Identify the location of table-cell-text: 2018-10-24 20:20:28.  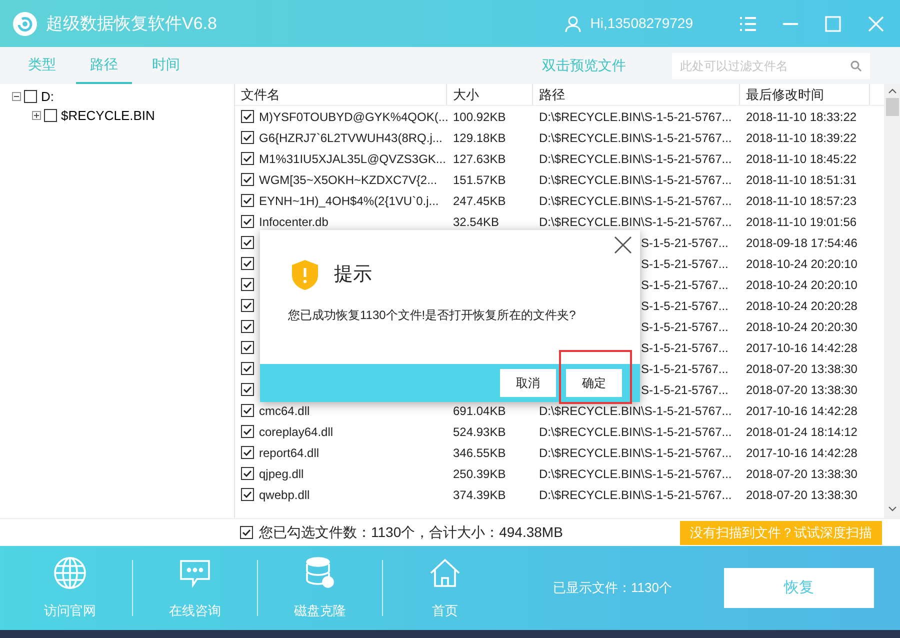
(801, 306).